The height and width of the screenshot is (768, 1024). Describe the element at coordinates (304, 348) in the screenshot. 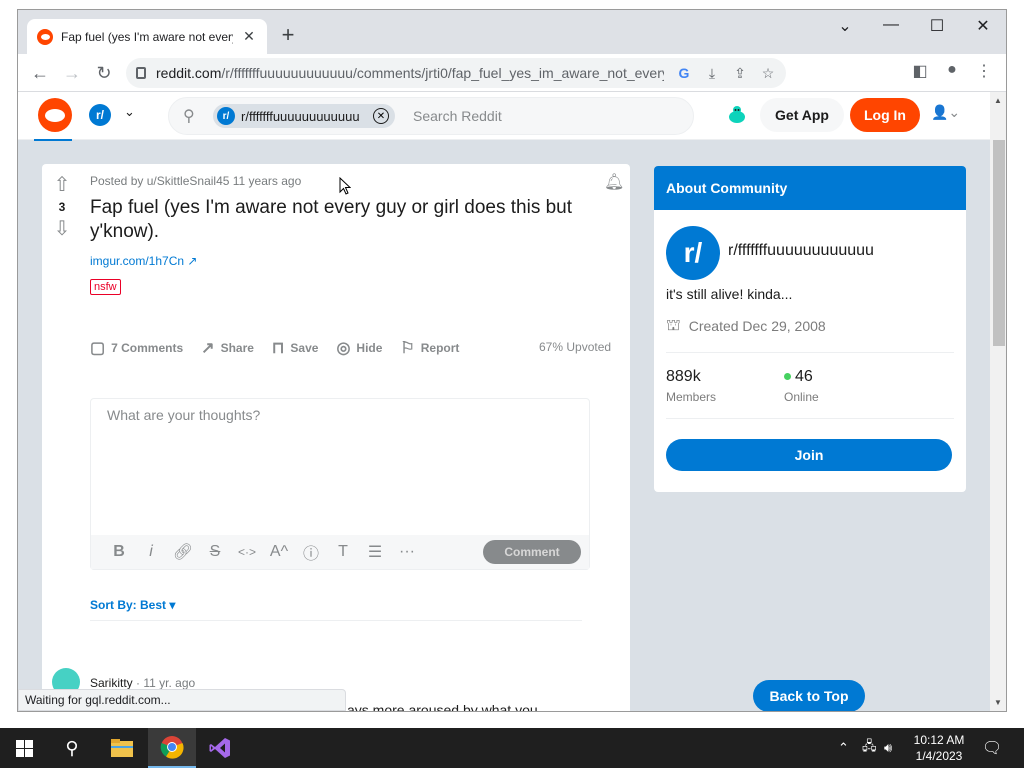

I see `save-label: Save` at that location.